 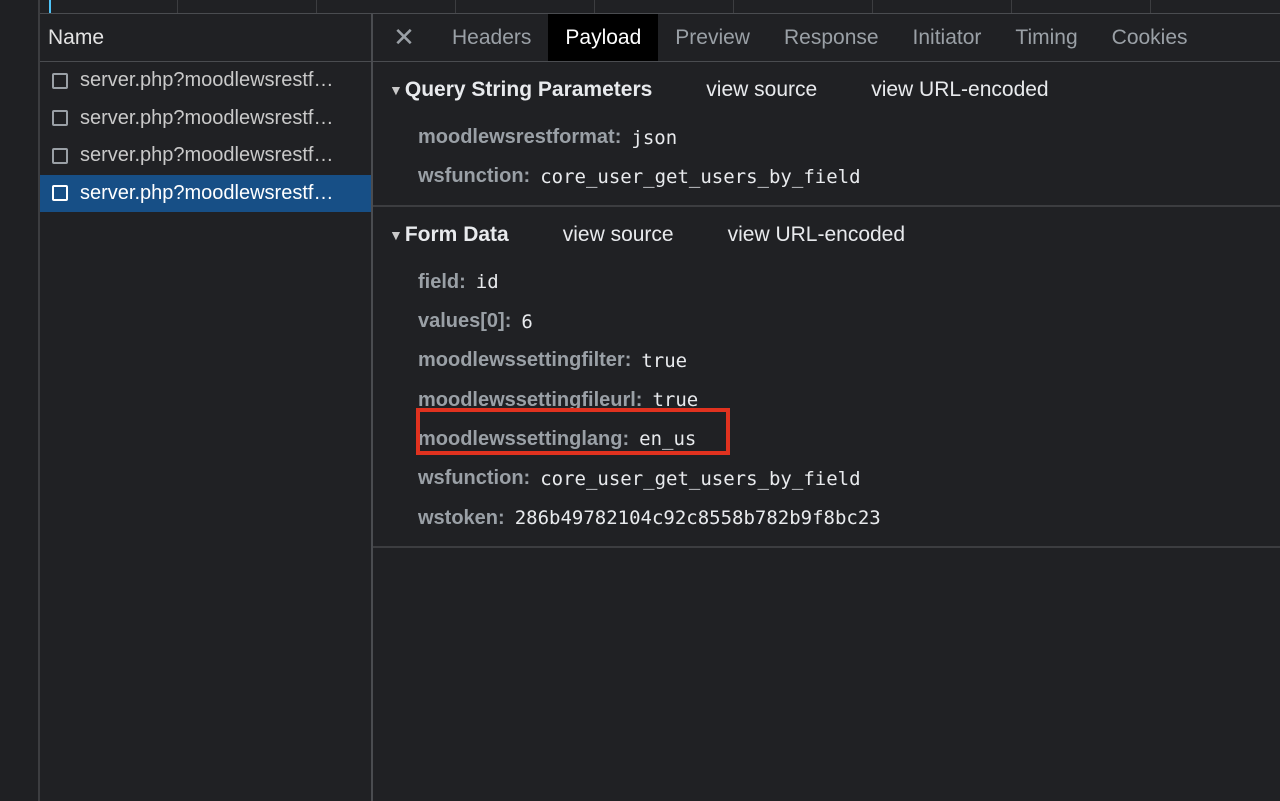 I want to click on section-title: Form Data, so click(x=456, y=234).